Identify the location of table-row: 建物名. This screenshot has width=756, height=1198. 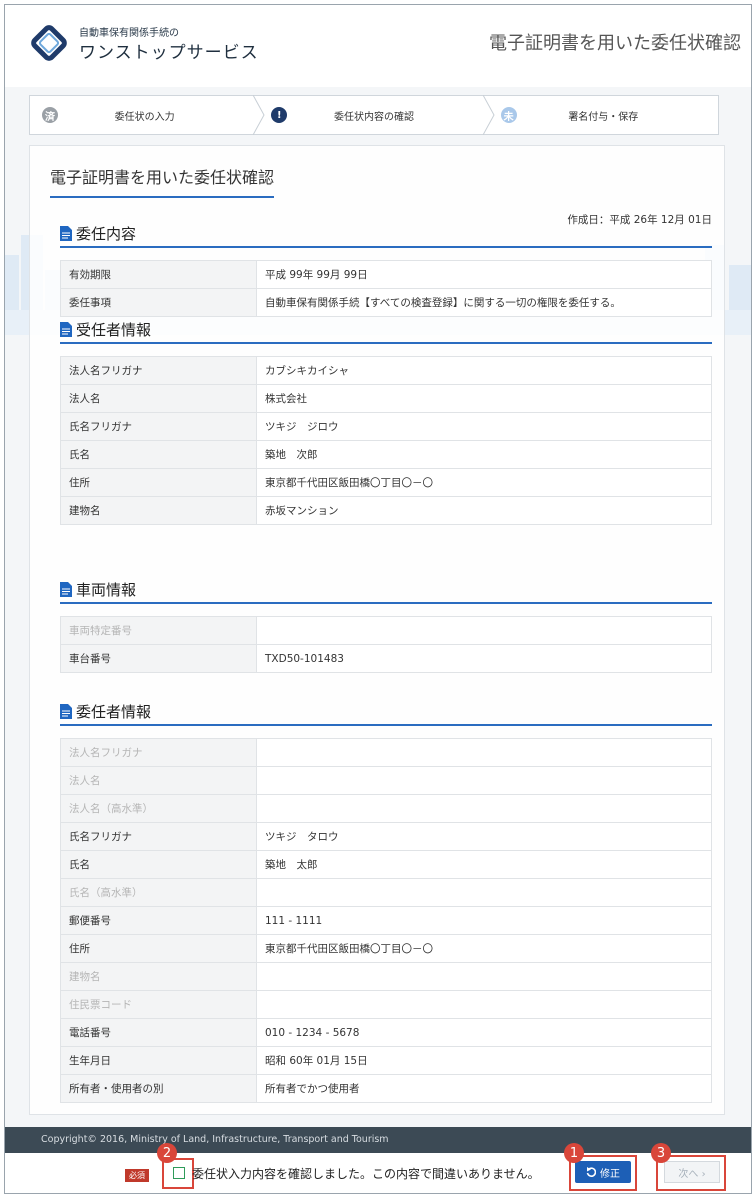
(386, 976).